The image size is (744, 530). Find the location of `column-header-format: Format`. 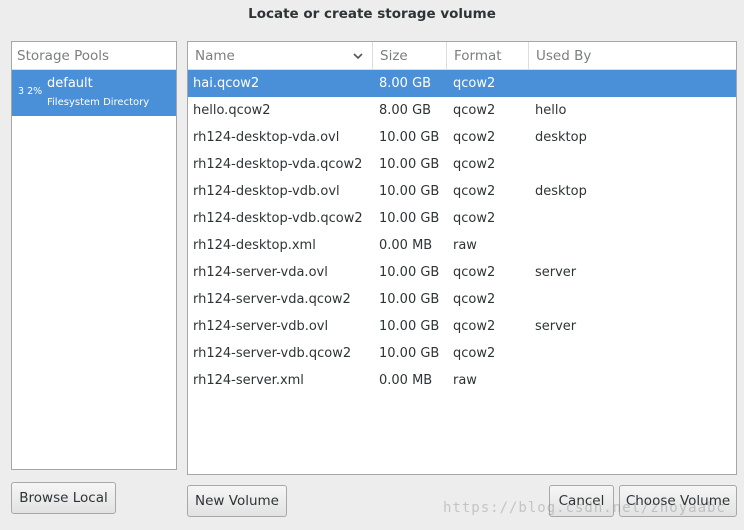

column-header-format: Format is located at coordinates (488, 56).